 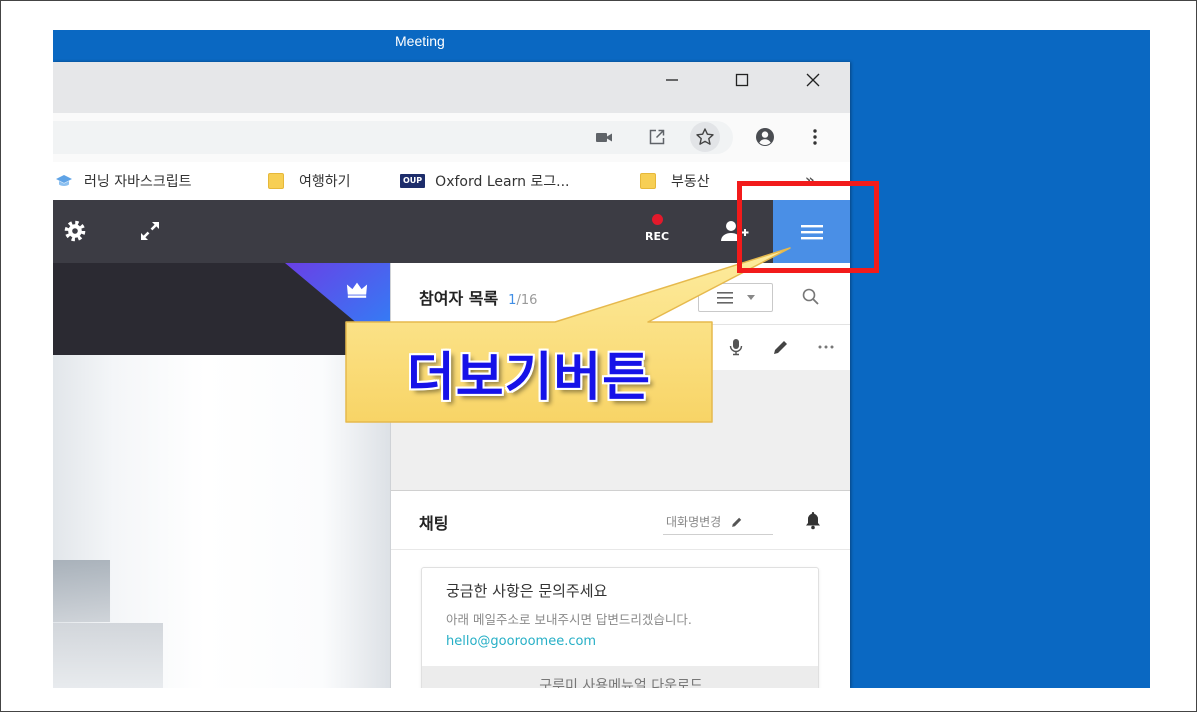 I want to click on address-bar, so click(x=451, y=137).